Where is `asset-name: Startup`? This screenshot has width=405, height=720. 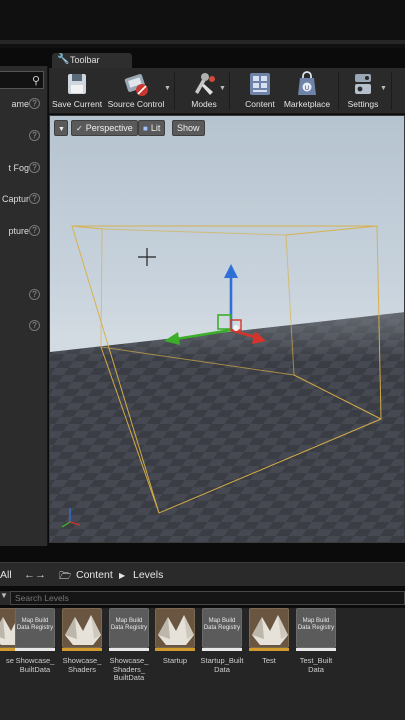
asset-name: Startup is located at coordinates (175, 660).